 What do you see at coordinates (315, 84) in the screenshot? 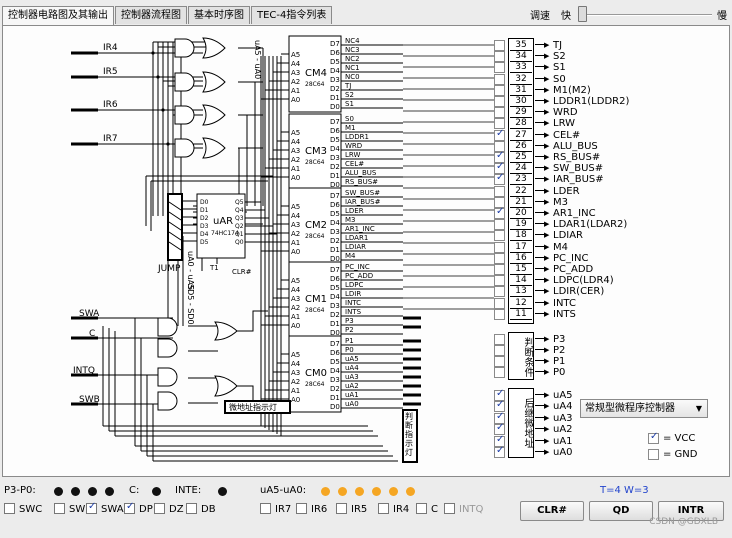
I see `cm4-part: 28C64` at bounding box center [315, 84].